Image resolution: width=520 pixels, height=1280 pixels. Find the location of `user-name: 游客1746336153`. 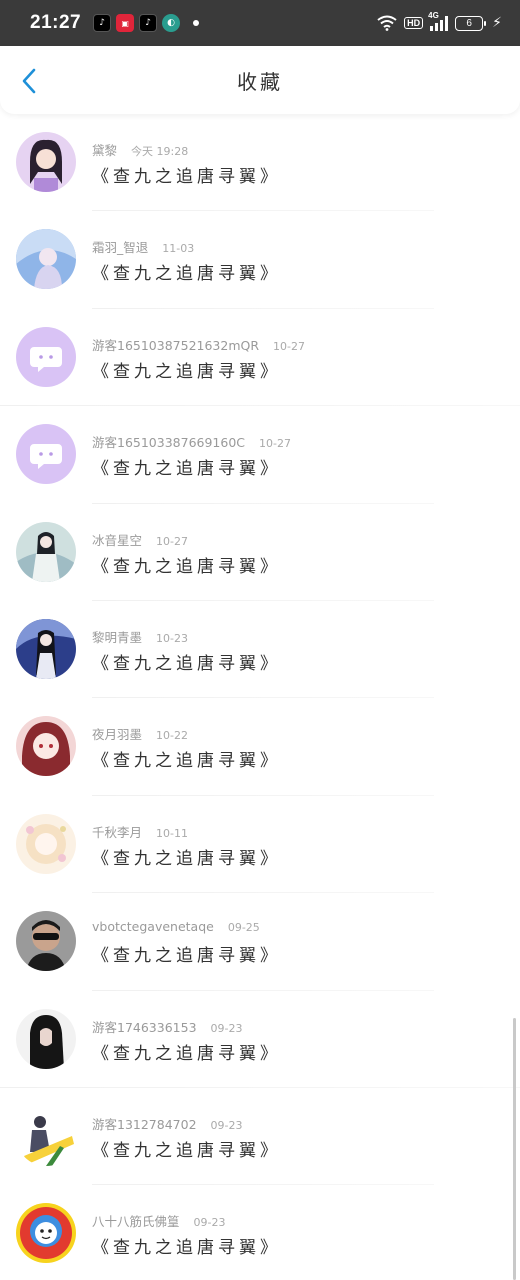

user-name: 游客1746336153 is located at coordinates (144, 1027).